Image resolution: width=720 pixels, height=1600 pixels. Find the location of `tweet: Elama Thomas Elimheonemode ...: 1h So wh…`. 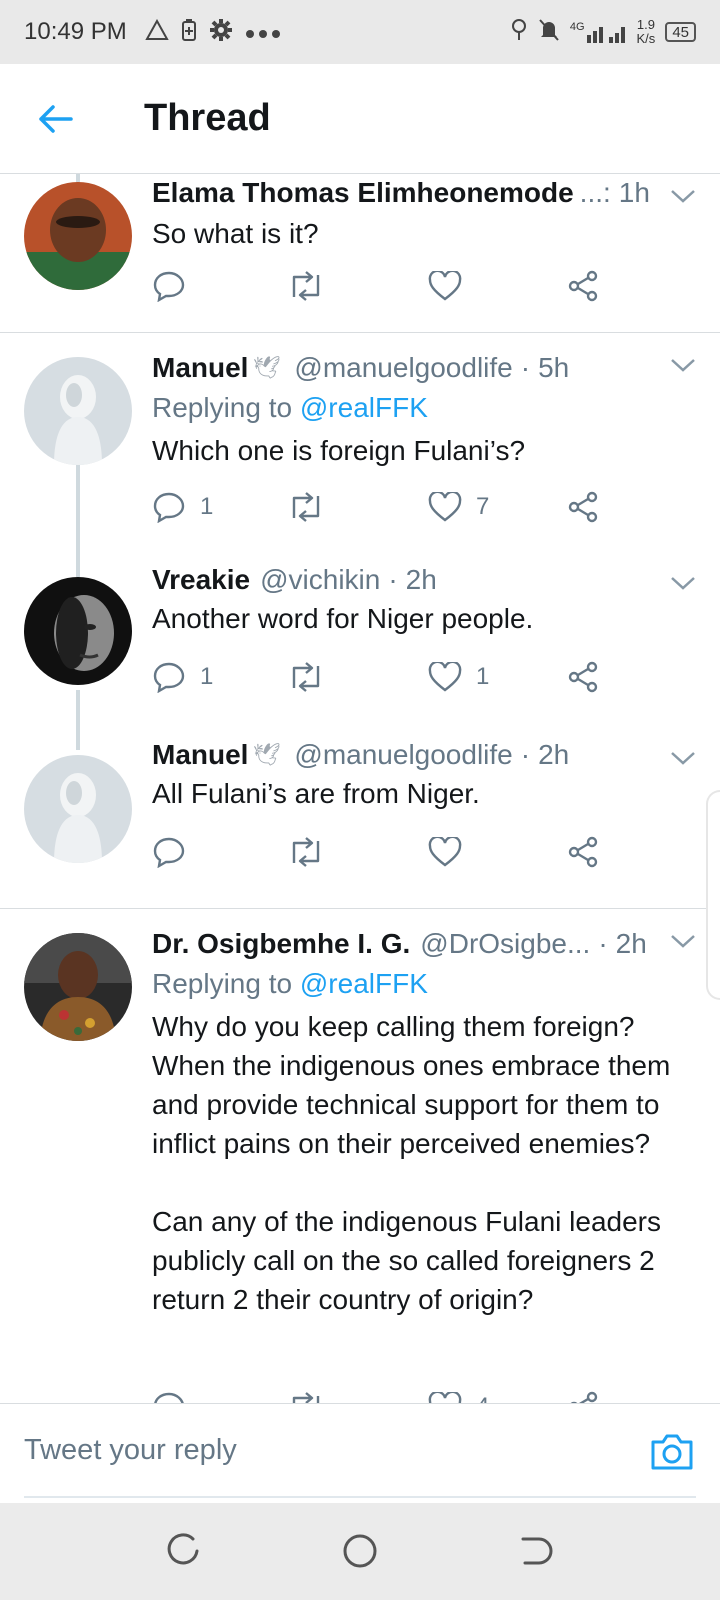

tweet: Elama Thomas Elimheonemode ...: 1h So wh… is located at coordinates (360, 253).